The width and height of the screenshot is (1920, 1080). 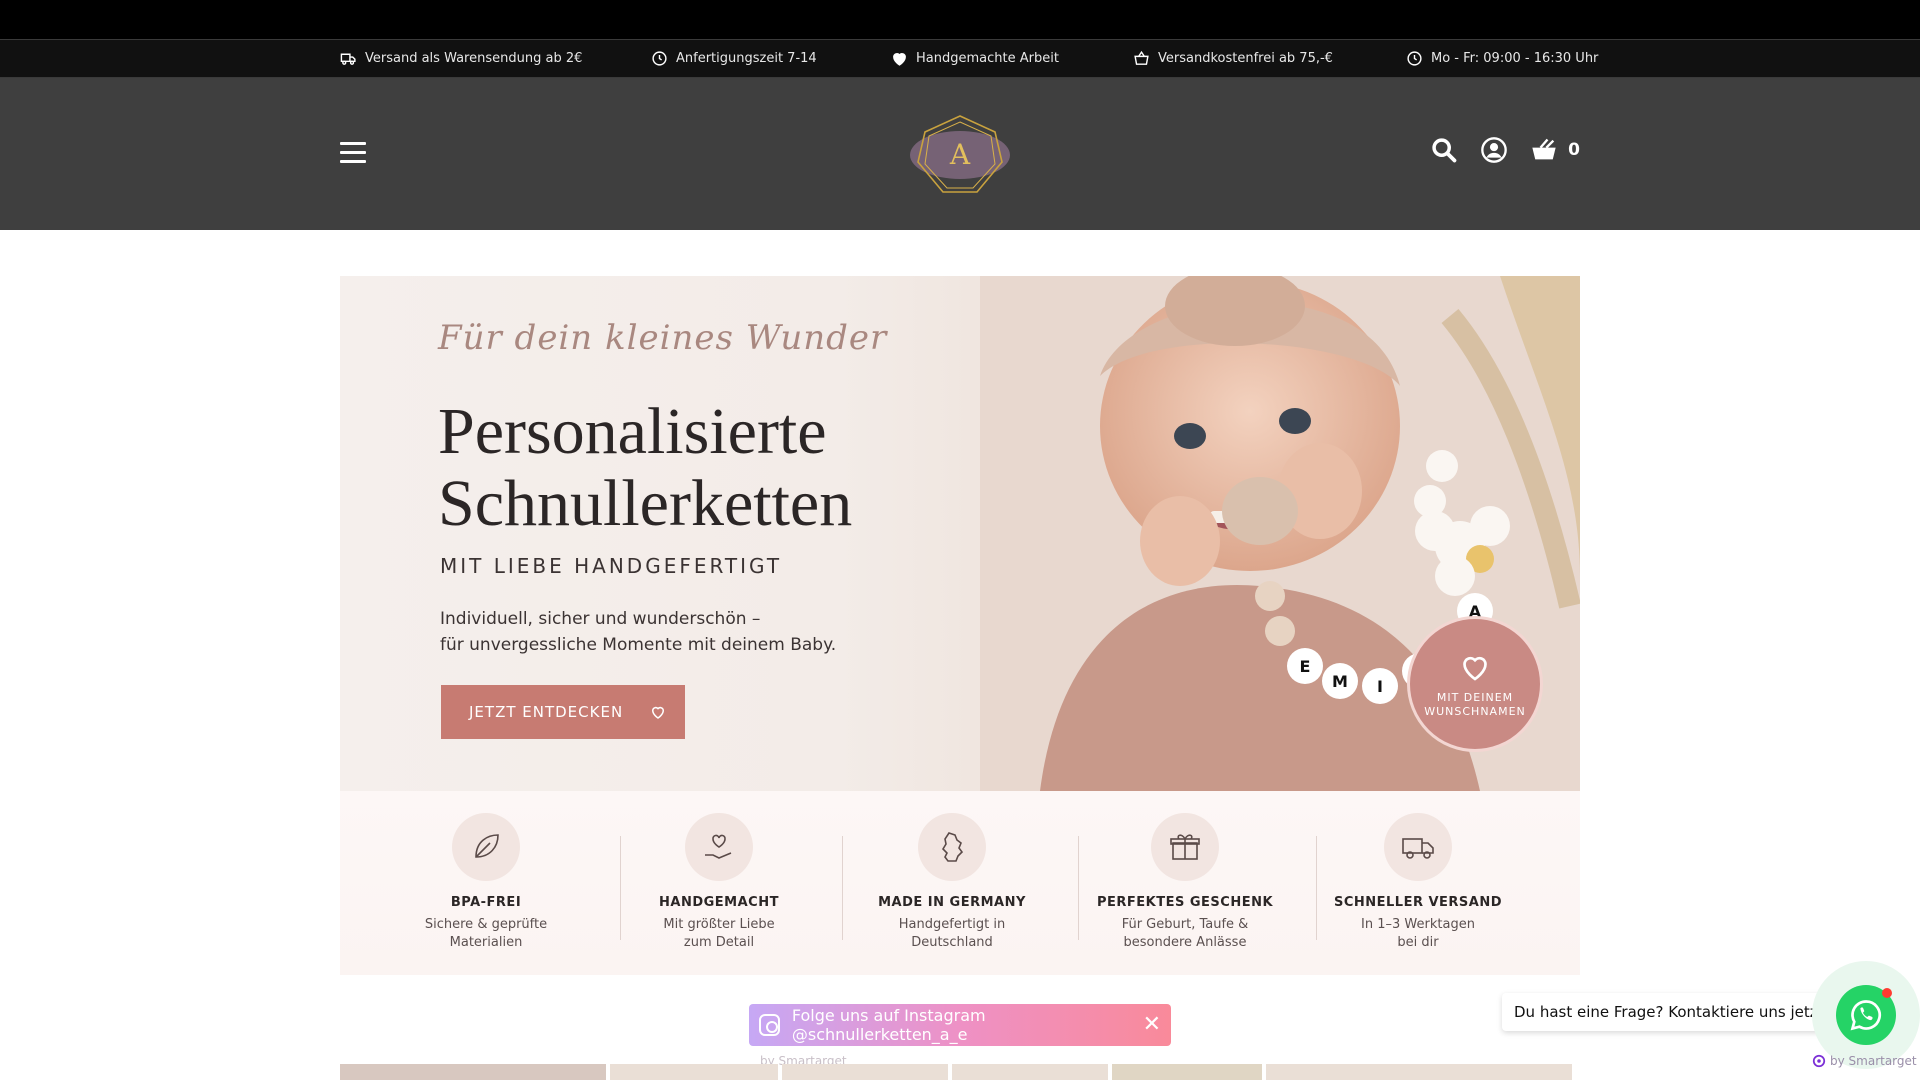 I want to click on info-item-label: Anfertigungszeit 7-14, so click(x=746, y=58).